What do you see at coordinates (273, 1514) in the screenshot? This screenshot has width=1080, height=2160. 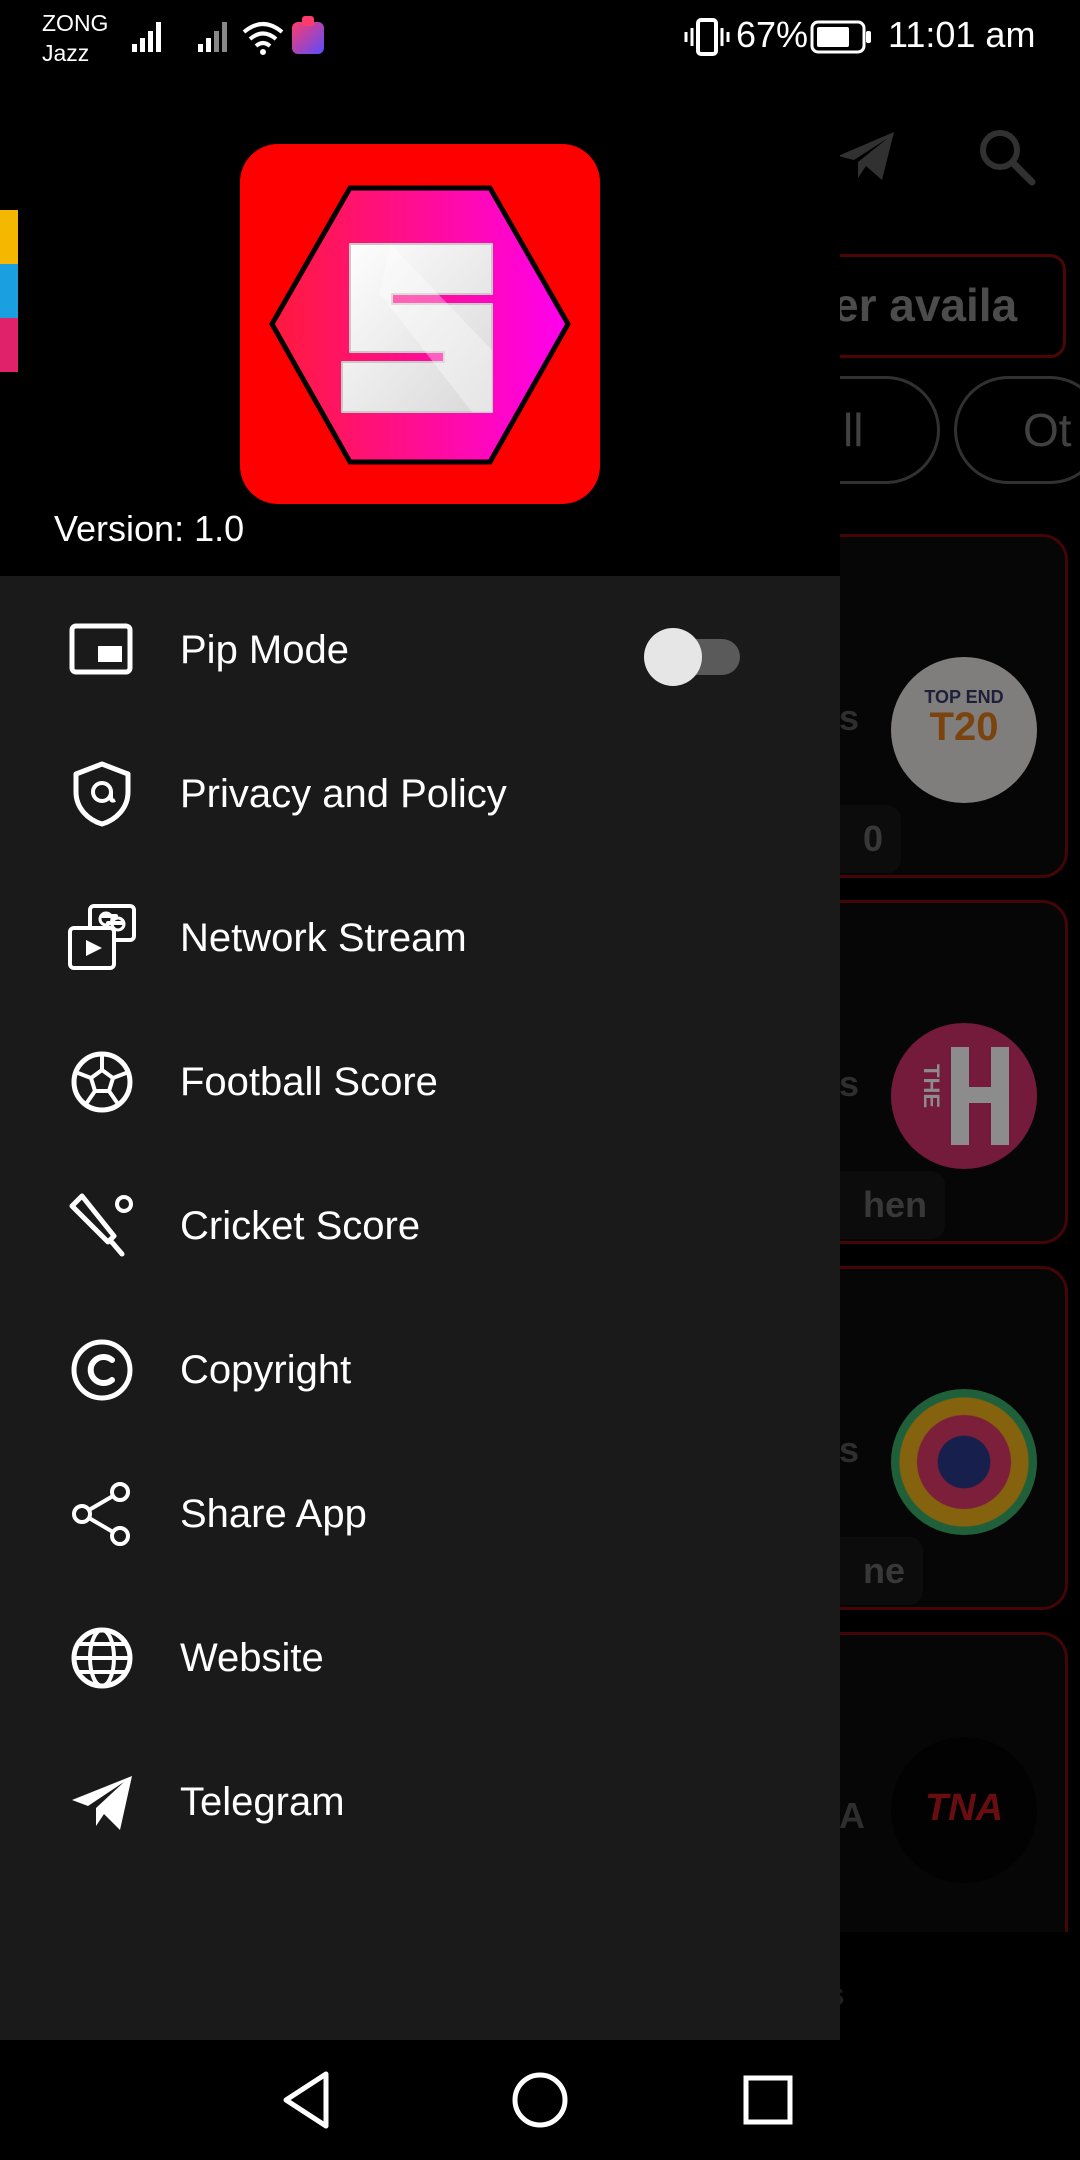 I see `menu-item-label: Share App` at bounding box center [273, 1514].